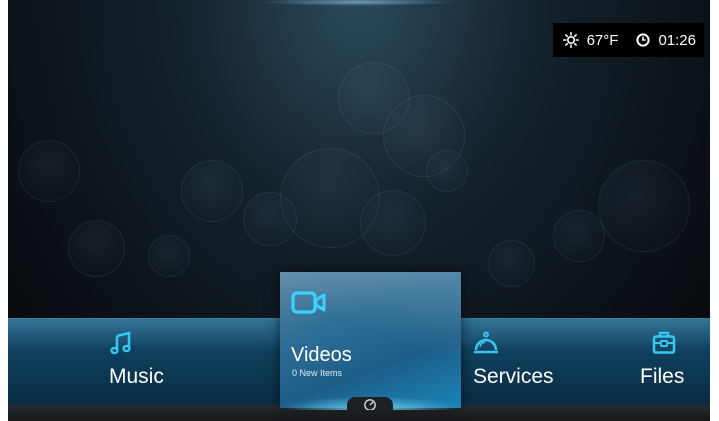 This screenshot has width=719, height=421. I want to click on dashboard-handle, so click(370, 404).